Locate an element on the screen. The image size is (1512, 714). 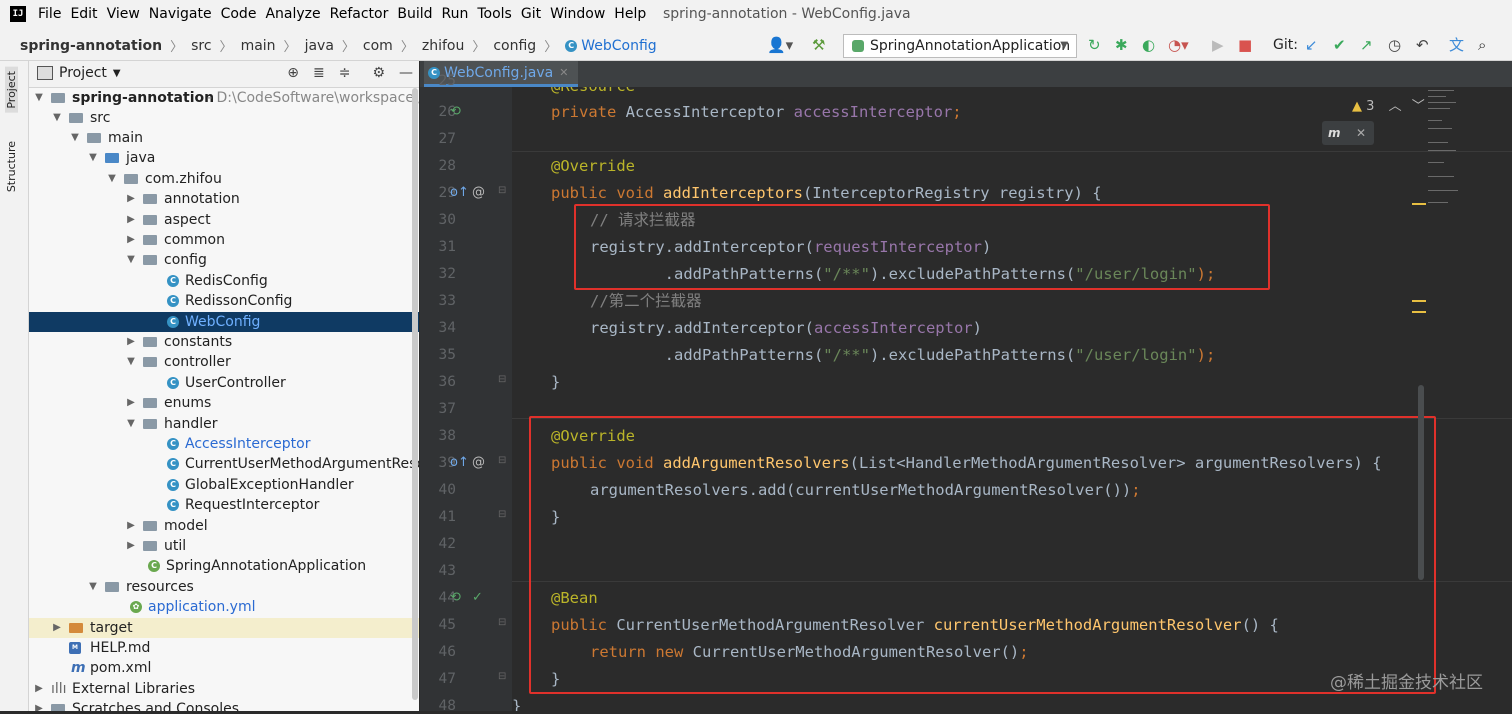
maven-reload-icon: m is located at coordinates (1334, 133).